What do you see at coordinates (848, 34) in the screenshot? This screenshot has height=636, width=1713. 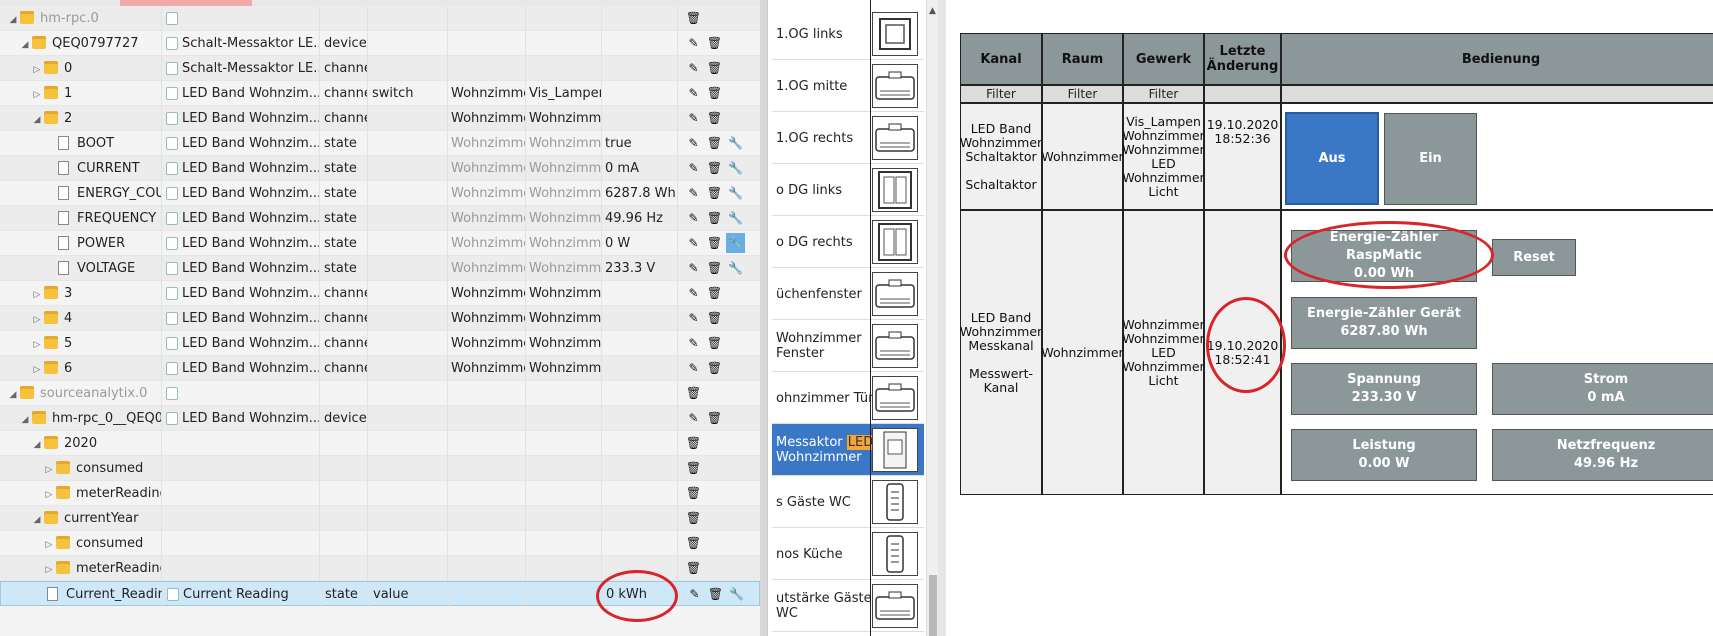 I see `device-list-item: 1.OG links` at bounding box center [848, 34].